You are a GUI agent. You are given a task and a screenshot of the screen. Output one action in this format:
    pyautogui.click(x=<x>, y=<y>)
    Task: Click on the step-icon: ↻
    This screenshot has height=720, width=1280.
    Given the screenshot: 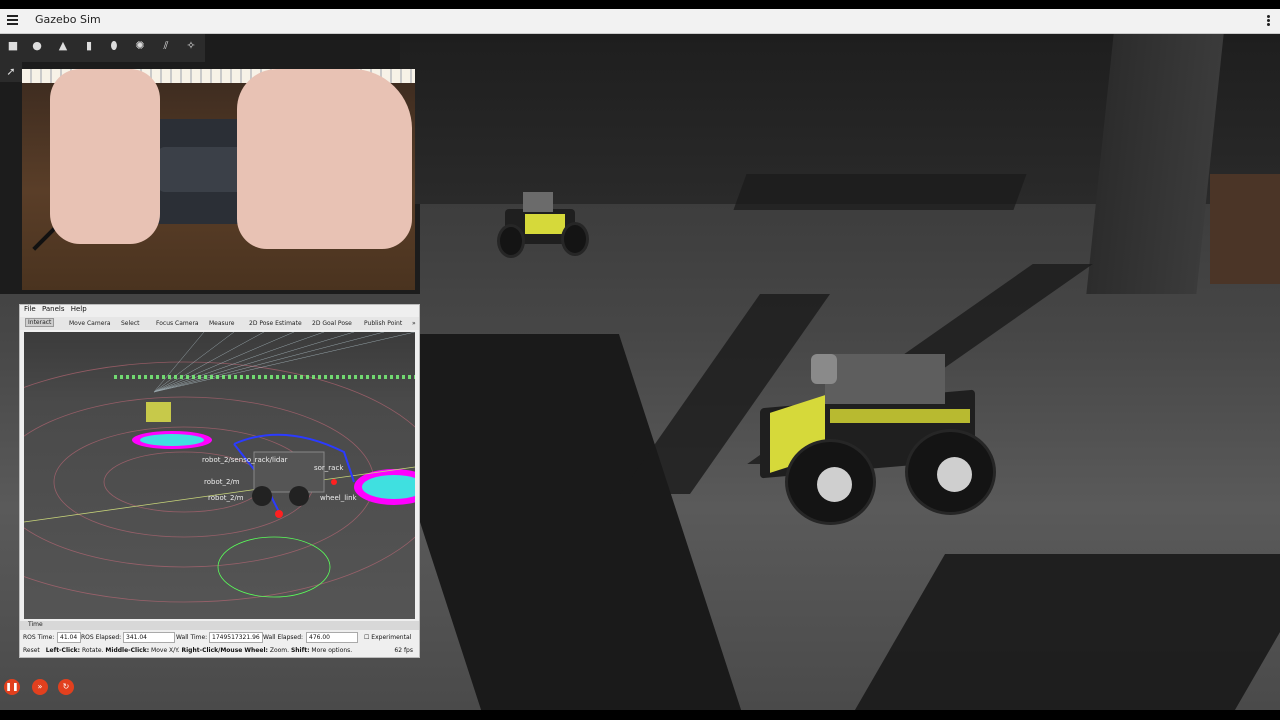 What is the action you would take?
    pyautogui.click(x=66, y=687)
    